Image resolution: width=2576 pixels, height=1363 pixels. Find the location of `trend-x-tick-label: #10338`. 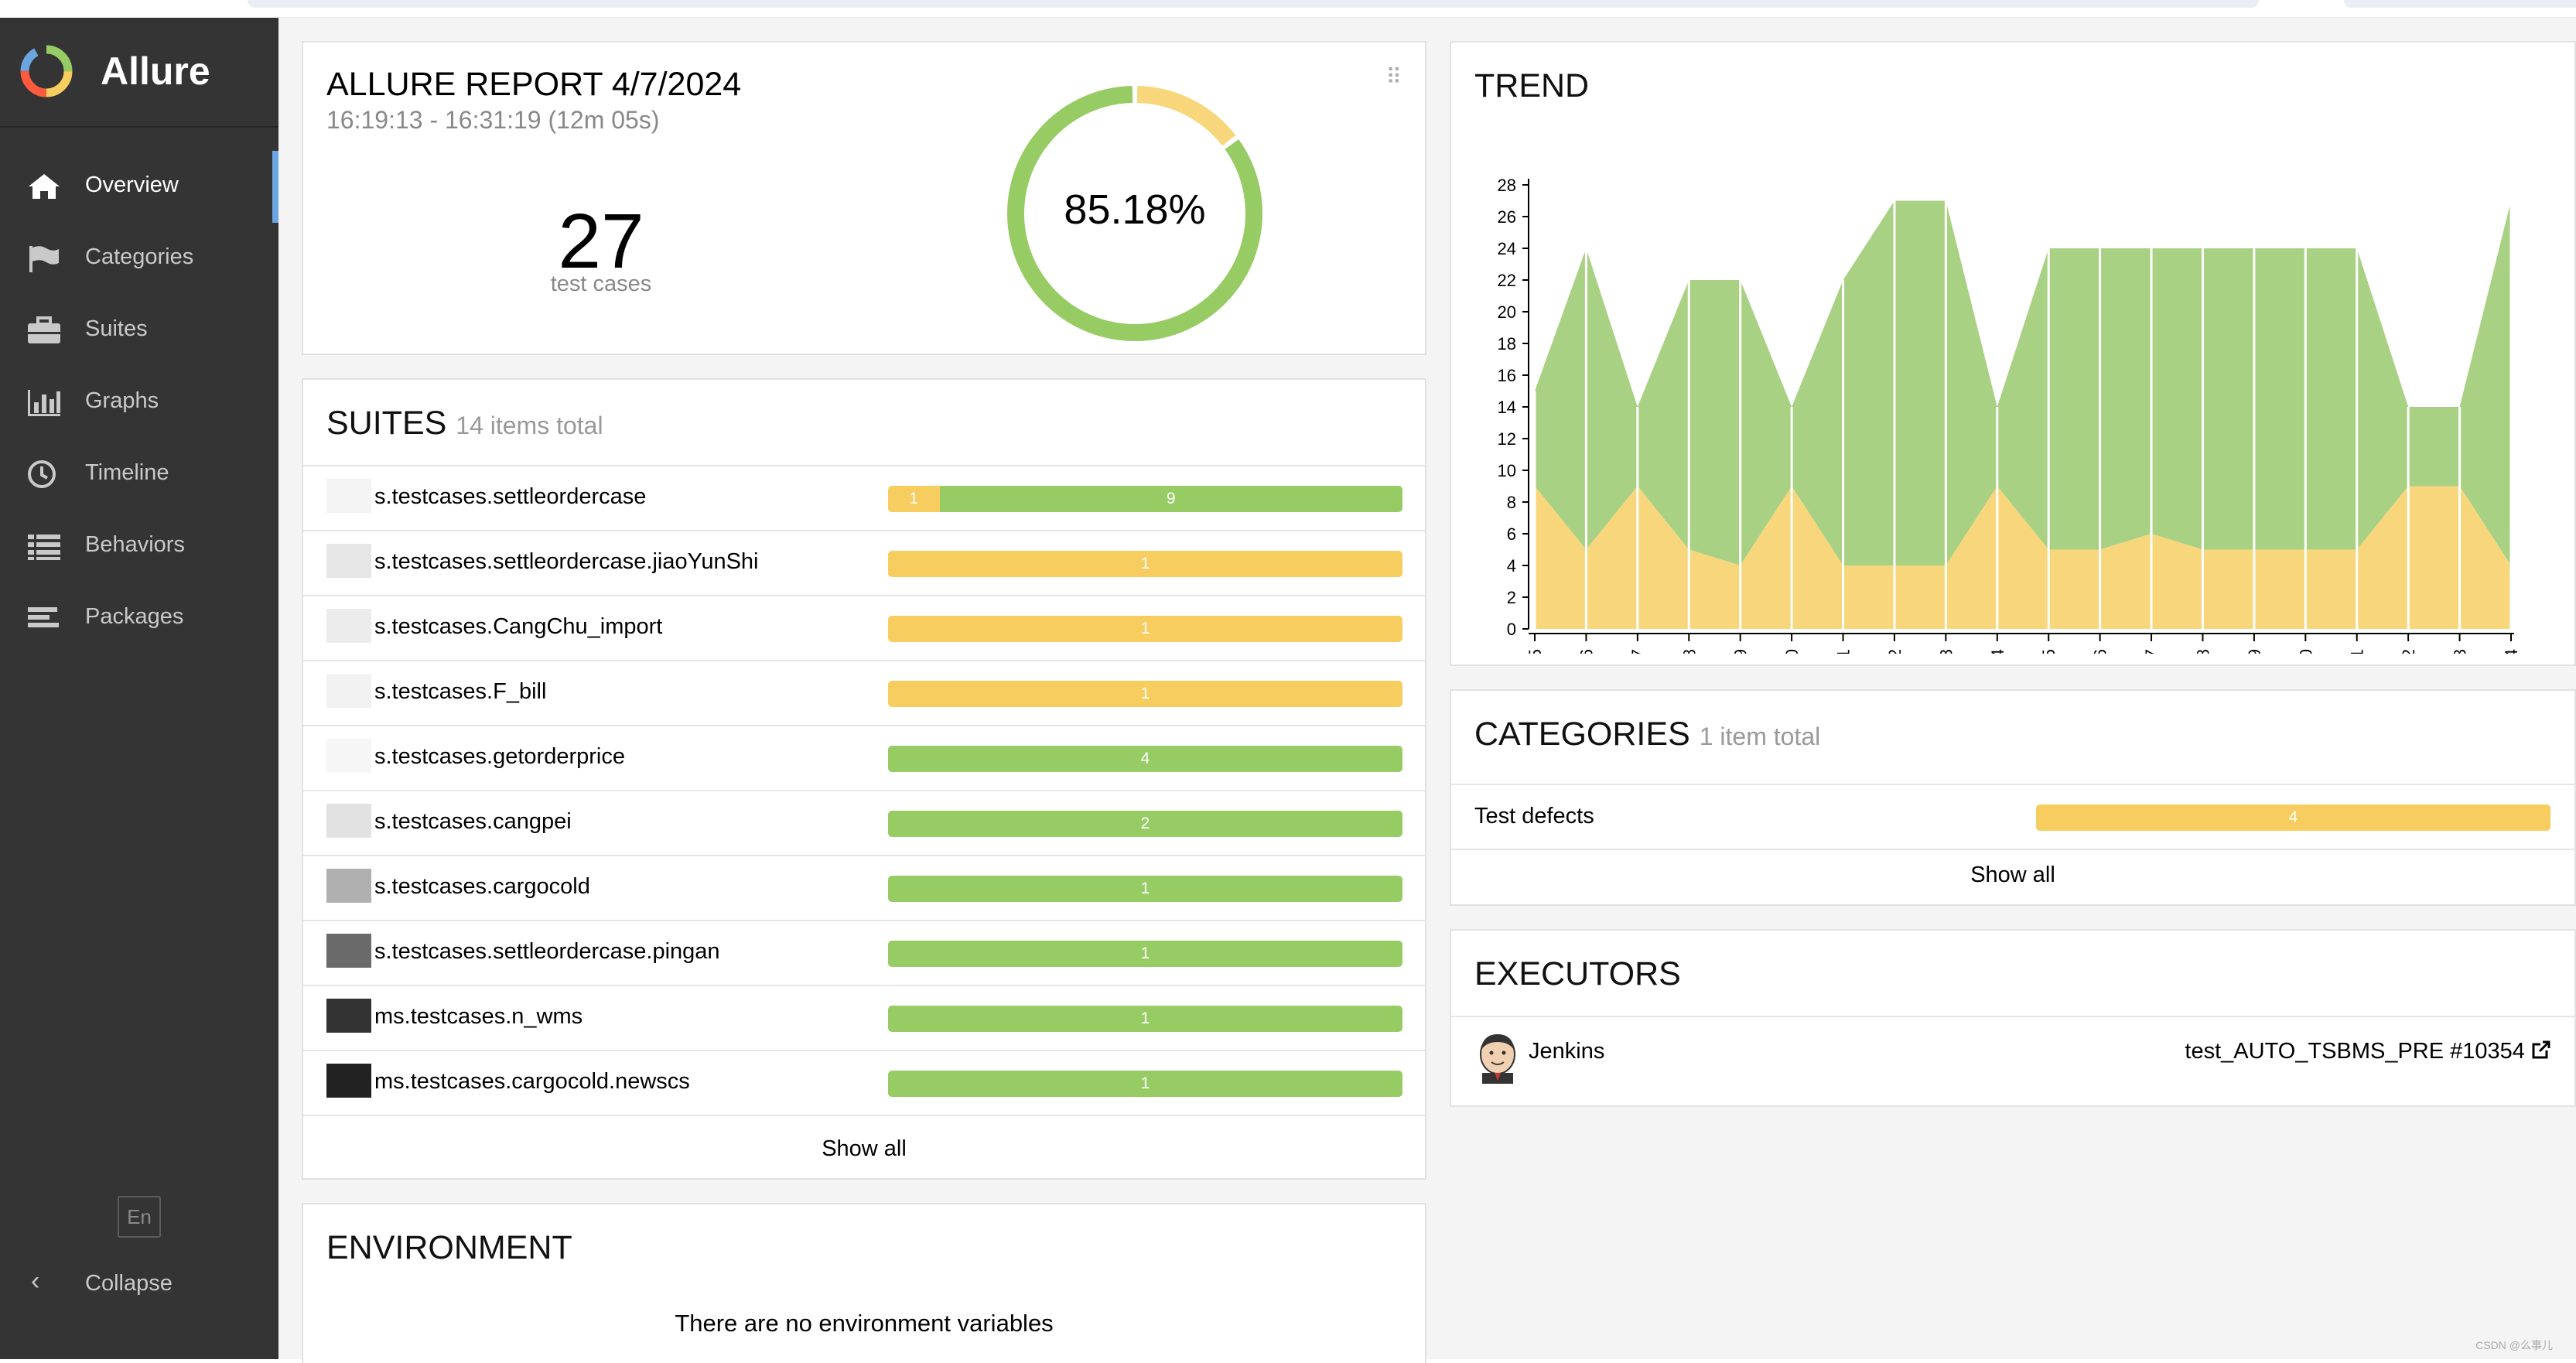

trend-x-tick-label: #10338 is located at coordinates (1689, 651).